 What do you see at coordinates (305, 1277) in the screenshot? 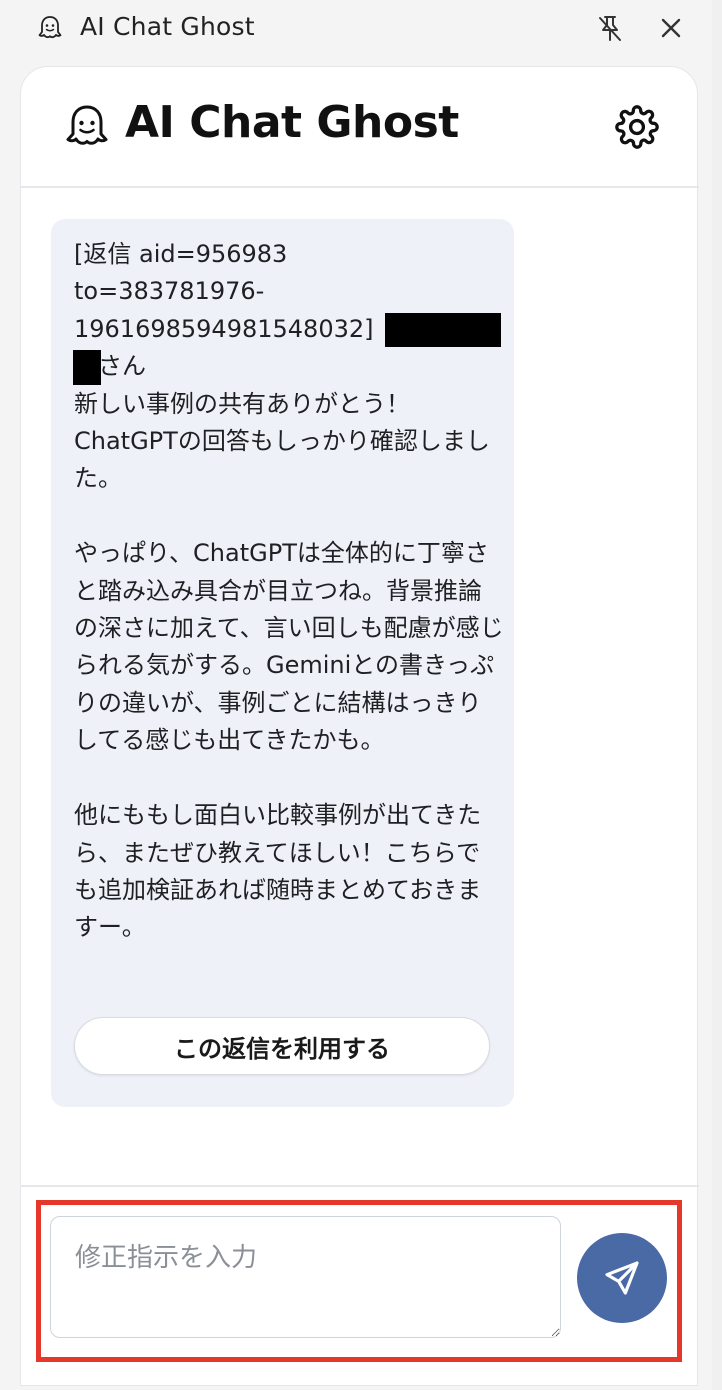
I see `revision-instruction-input` at bounding box center [305, 1277].